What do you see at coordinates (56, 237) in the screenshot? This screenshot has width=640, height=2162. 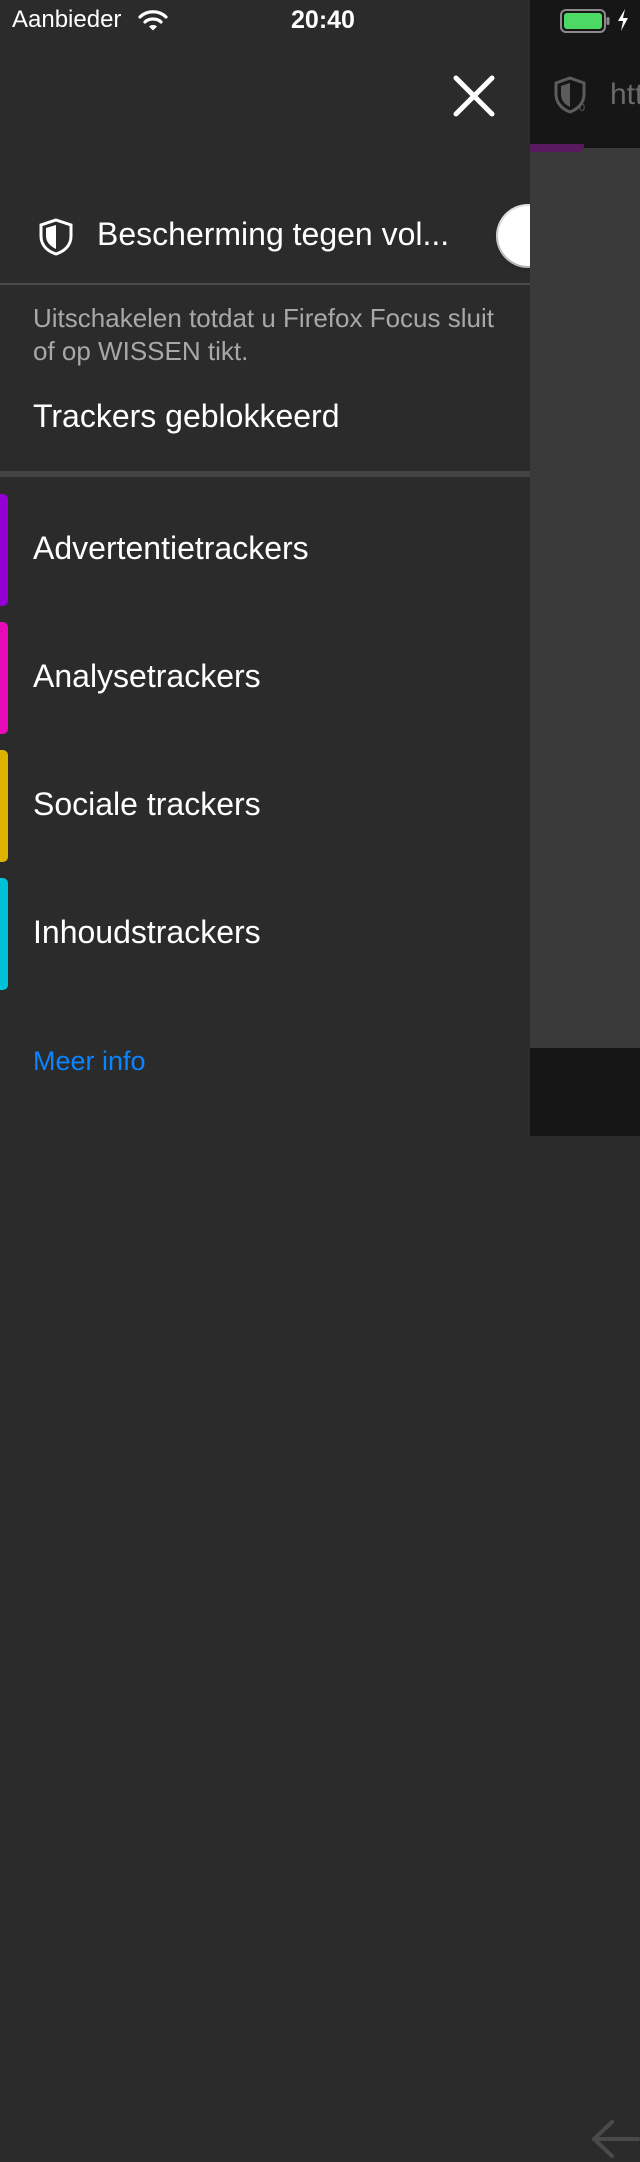 I see `shield-icon` at bounding box center [56, 237].